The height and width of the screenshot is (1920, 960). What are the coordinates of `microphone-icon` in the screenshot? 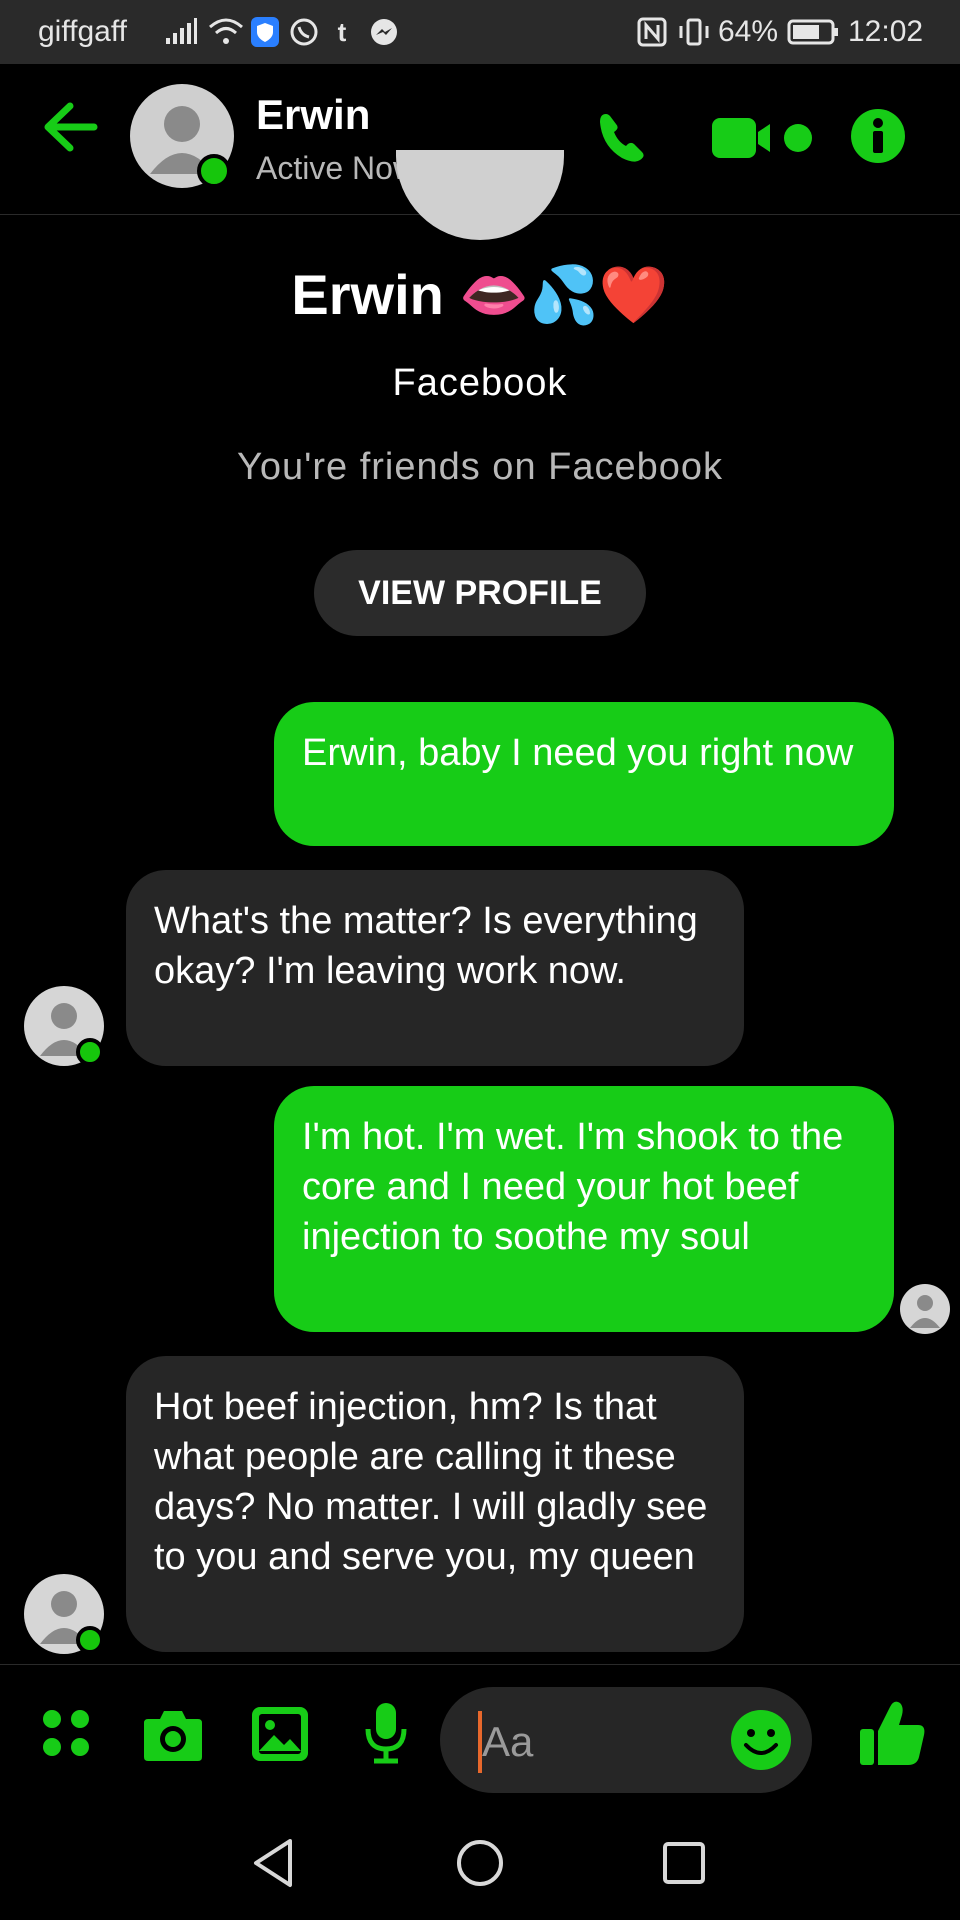 It's located at (386, 1734).